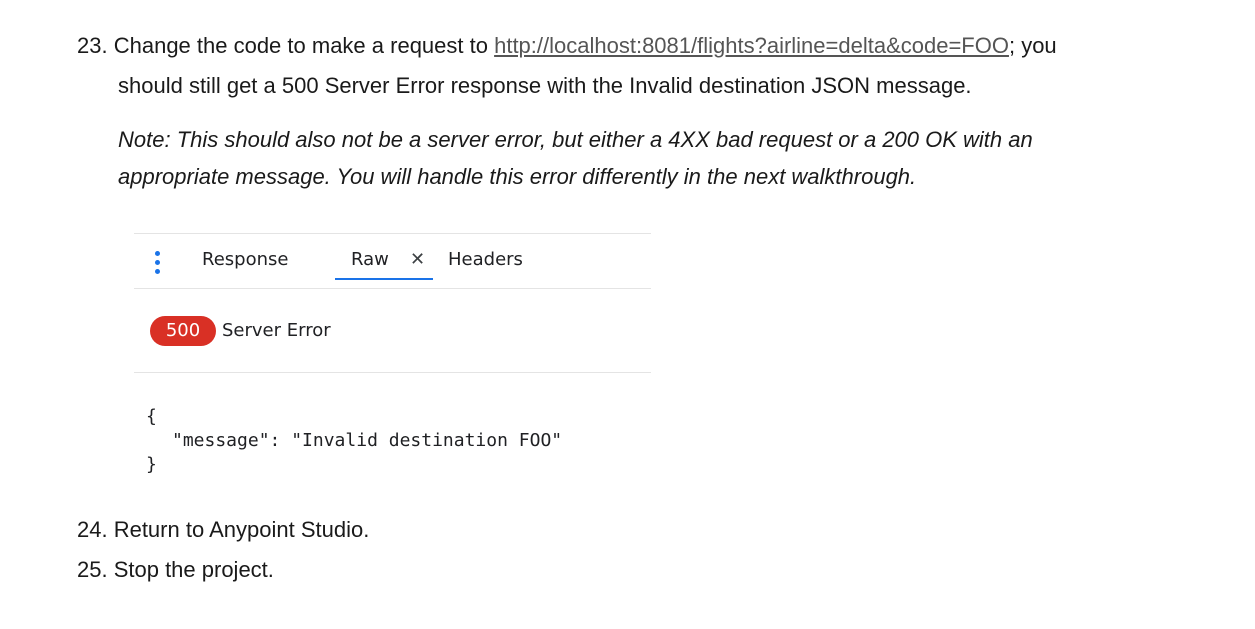  What do you see at coordinates (276, 330) in the screenshot?
I see `status-text: Server Error` at bounding box center [276, 330].